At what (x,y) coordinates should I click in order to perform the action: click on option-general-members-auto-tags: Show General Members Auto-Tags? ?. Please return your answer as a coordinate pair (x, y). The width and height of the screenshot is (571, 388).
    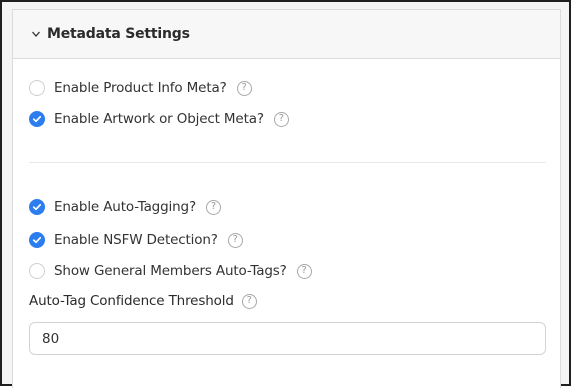
    Looking at the image, I should click on (170, 271).